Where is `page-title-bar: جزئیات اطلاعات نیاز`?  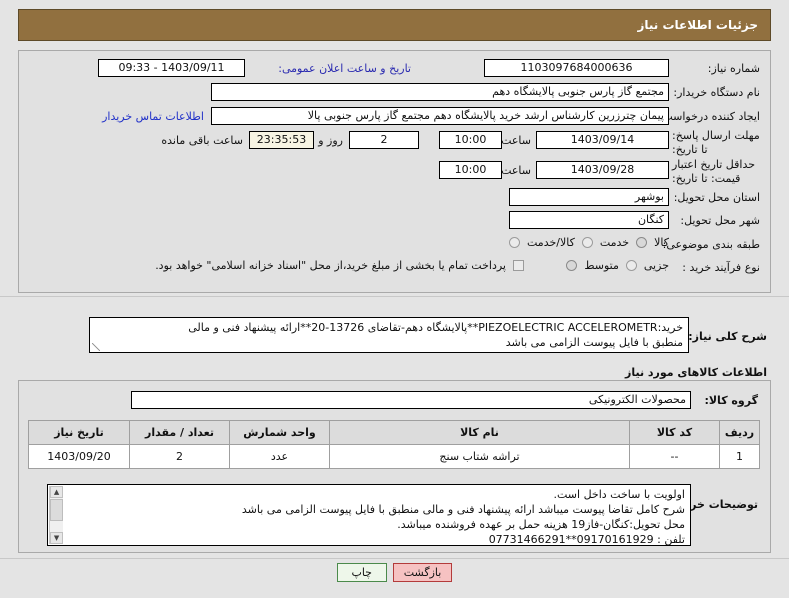 page-title-bar: جزئیات اطلاعات نیاز is located at coordinates (394, 25).